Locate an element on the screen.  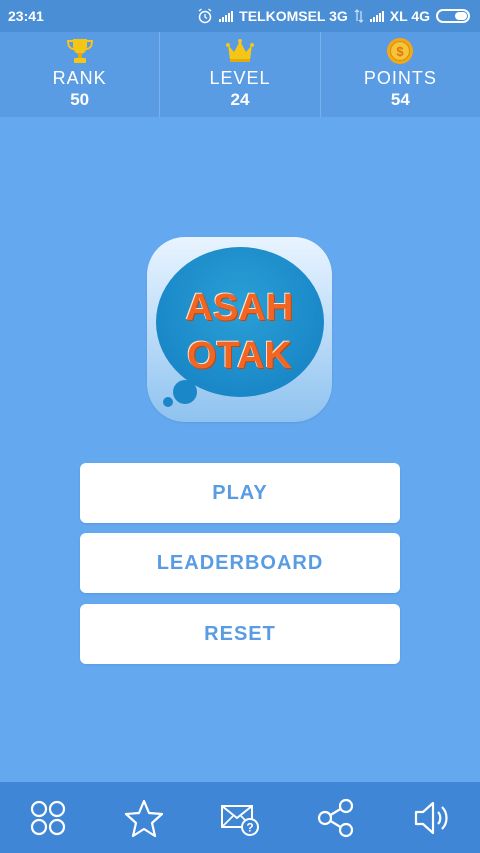
status-bar: 23:41 TELKOMSEL 3G XL 4G is located at coordinates (240, 16).